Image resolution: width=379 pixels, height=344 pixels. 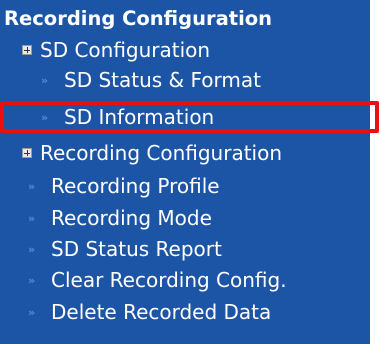 What do you see at coordinates (138, 18) in the screenshot?
I see `menu-heading: Recording Configuration` at bounding box center [138, 18].